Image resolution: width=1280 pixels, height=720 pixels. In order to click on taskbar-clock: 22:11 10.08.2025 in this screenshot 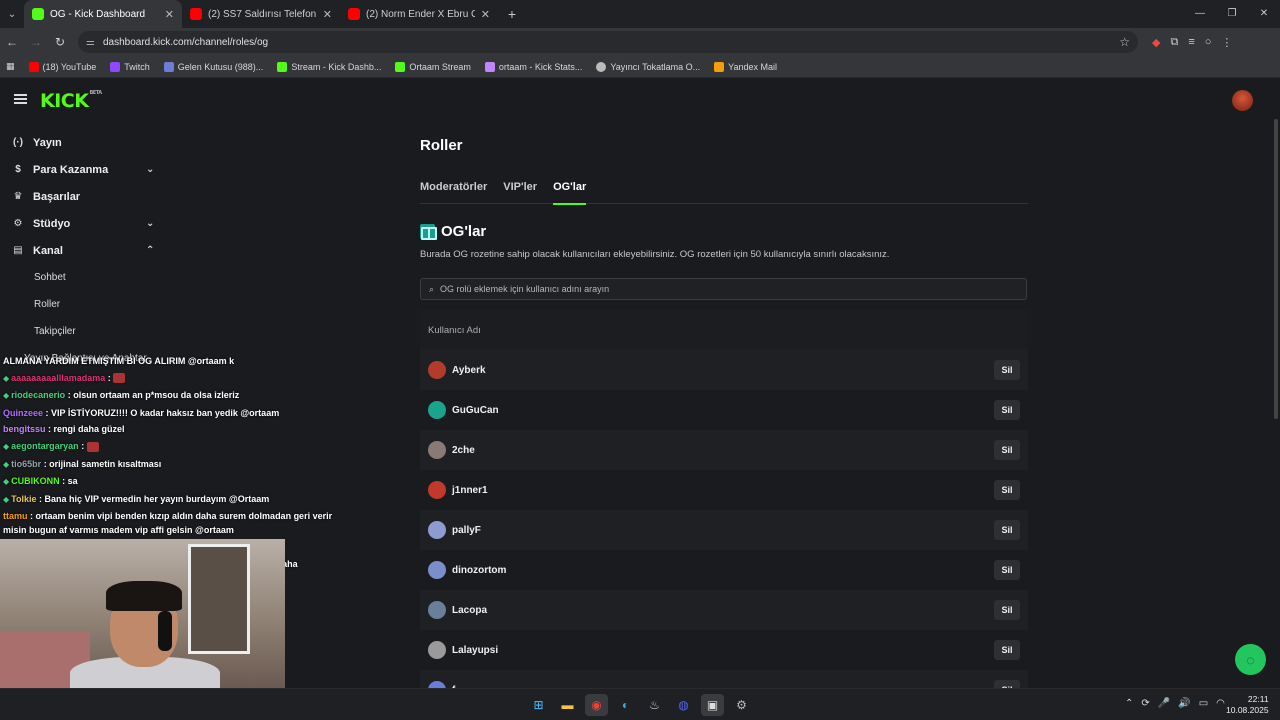, I will do `click(1247, 705)`.